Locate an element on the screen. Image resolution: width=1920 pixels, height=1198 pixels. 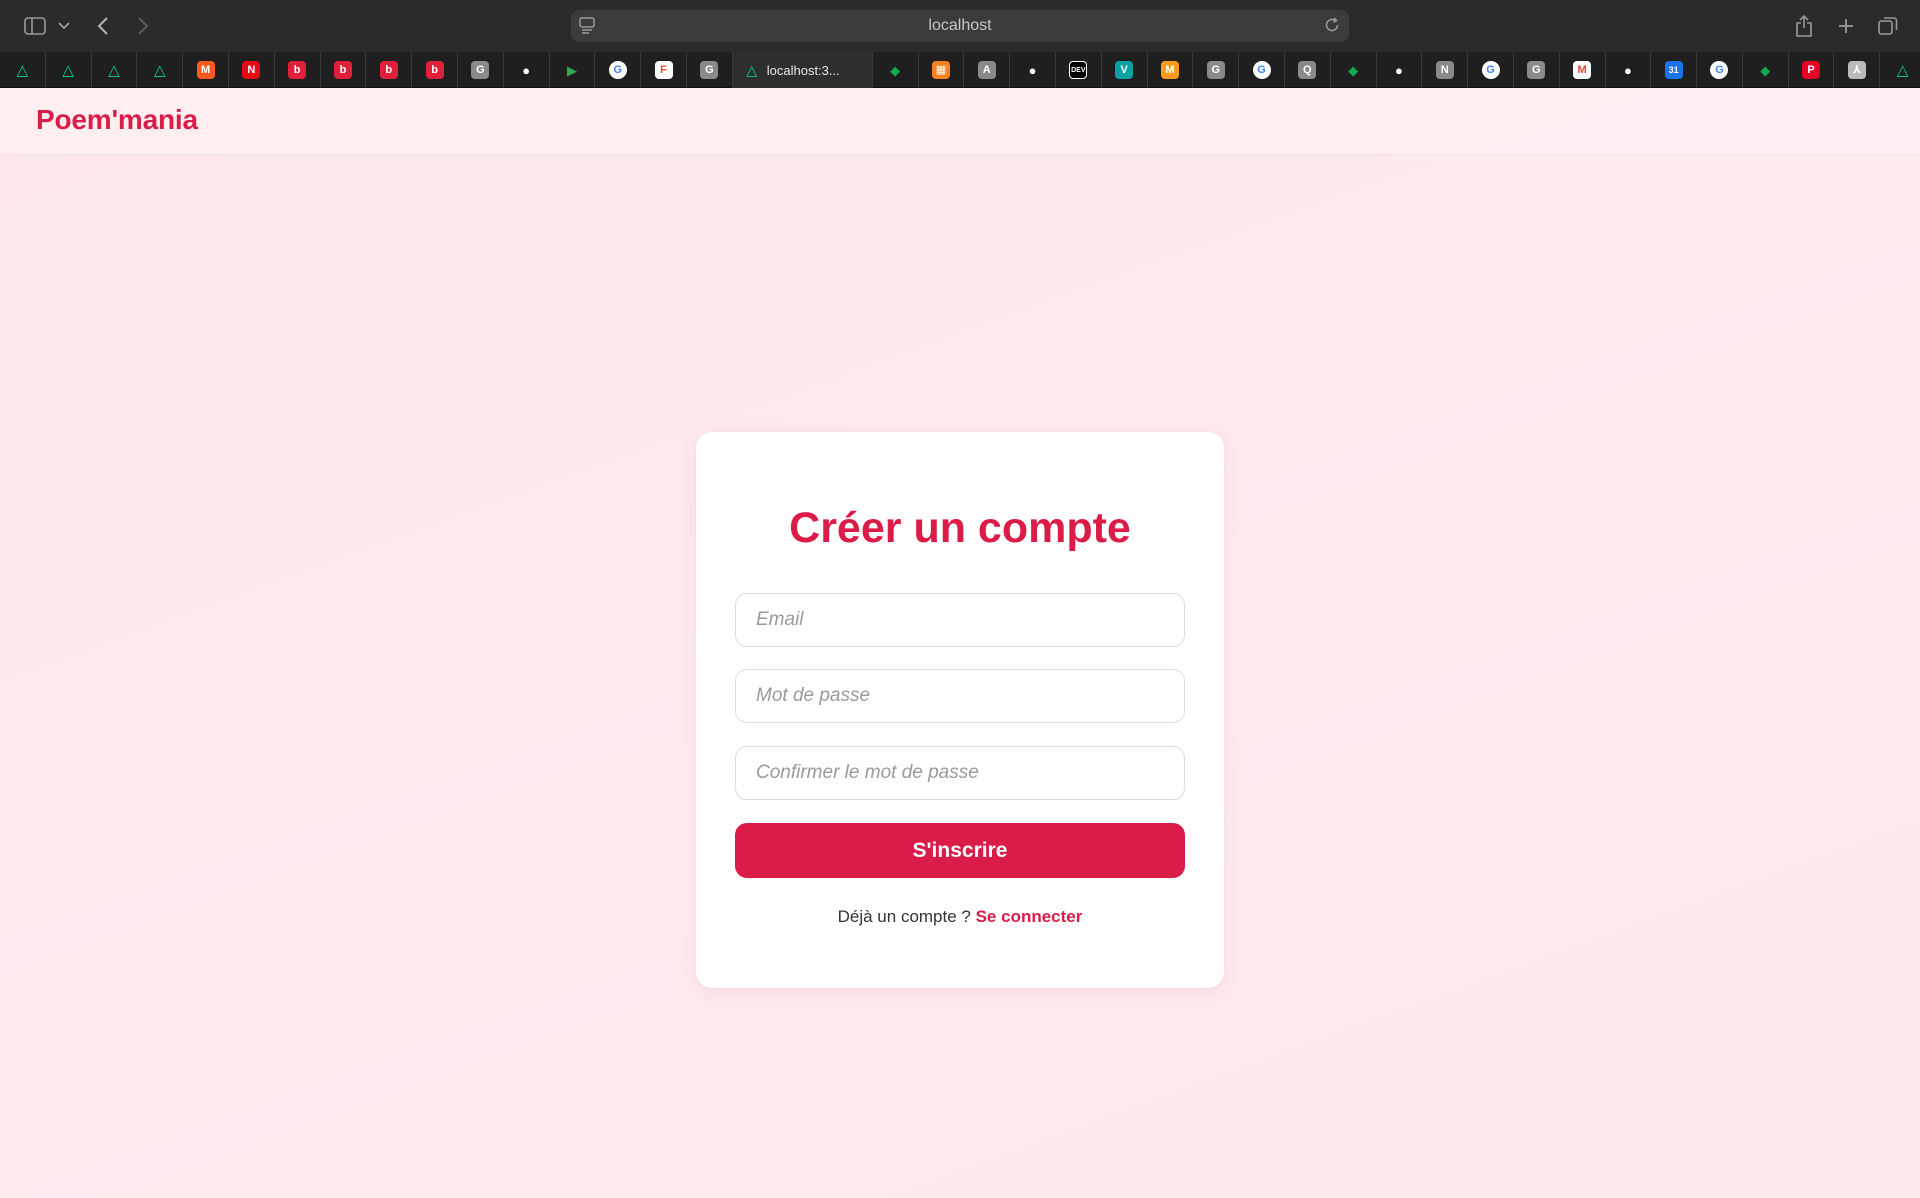
login-prompt-line: Déjà un compte ? Se connecter is located at coordinates (960, 917).